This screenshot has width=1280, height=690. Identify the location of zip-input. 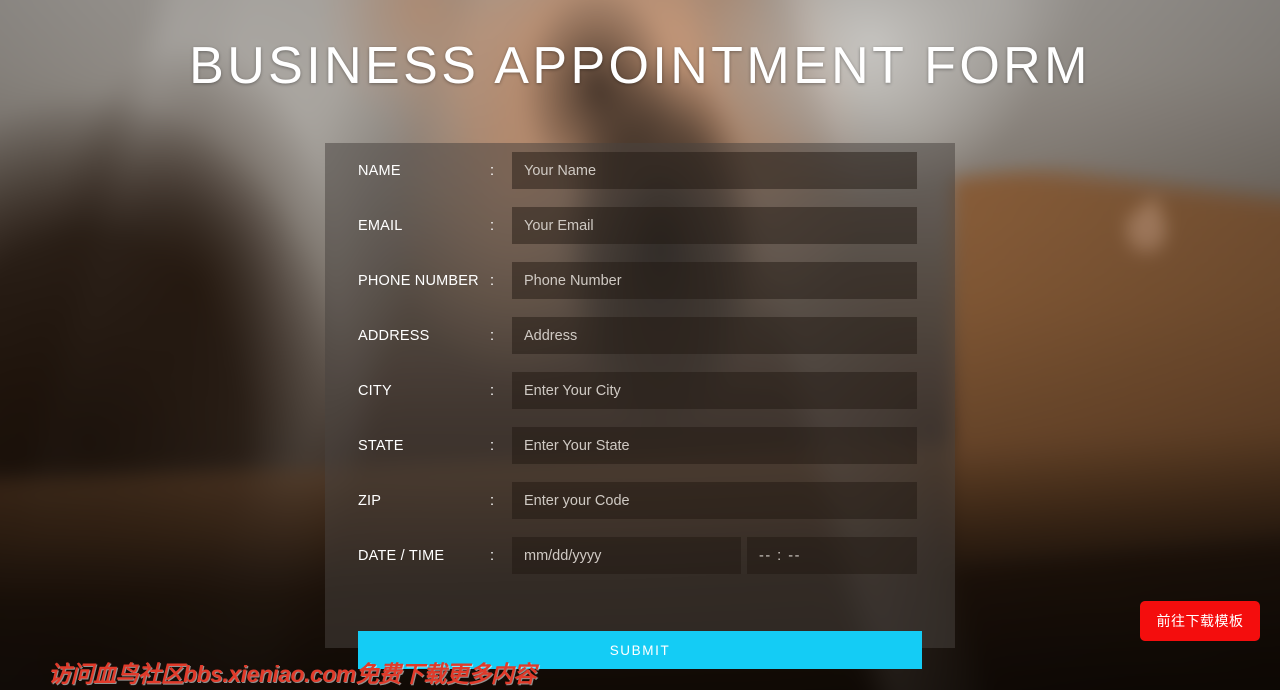
(714, 500).